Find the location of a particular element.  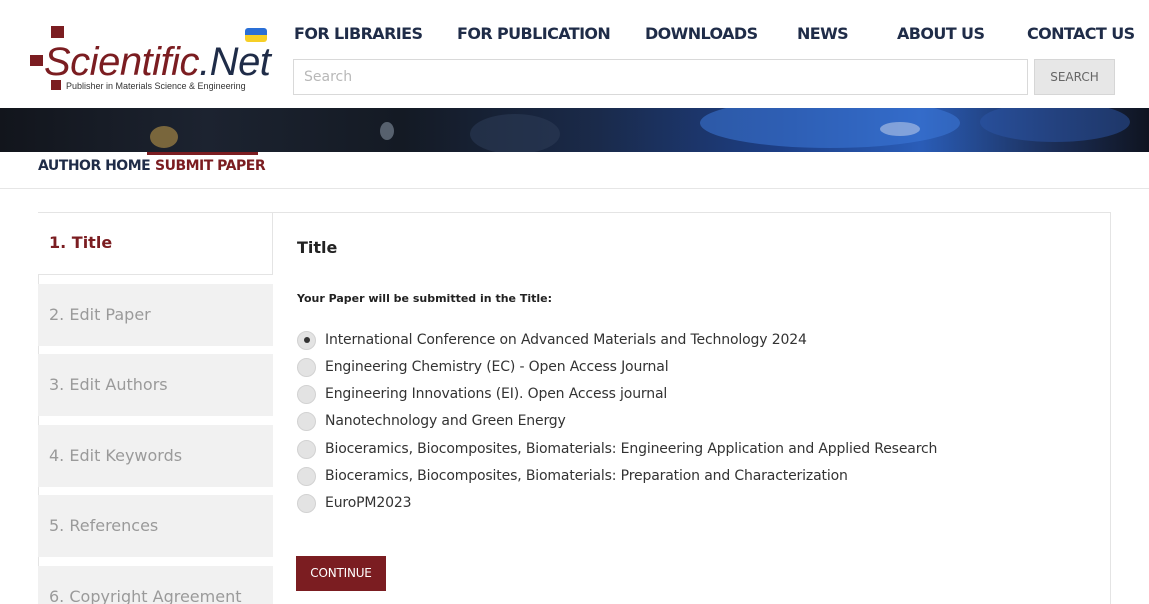

title-option: Nanotechnology and Green Energy is located at coordinates (431, 421).